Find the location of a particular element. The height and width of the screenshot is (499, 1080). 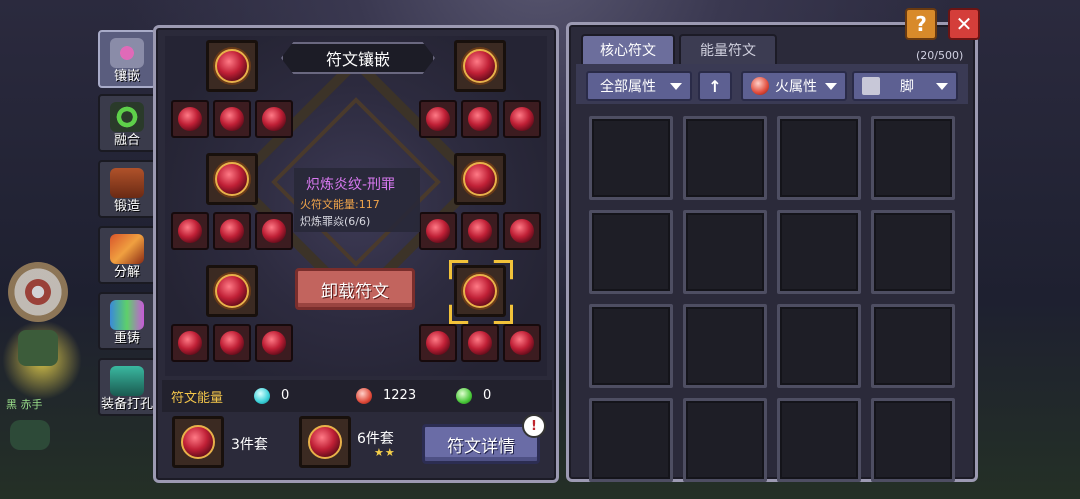

tab-fusion: 融合 is located at coordinates (127, 123).